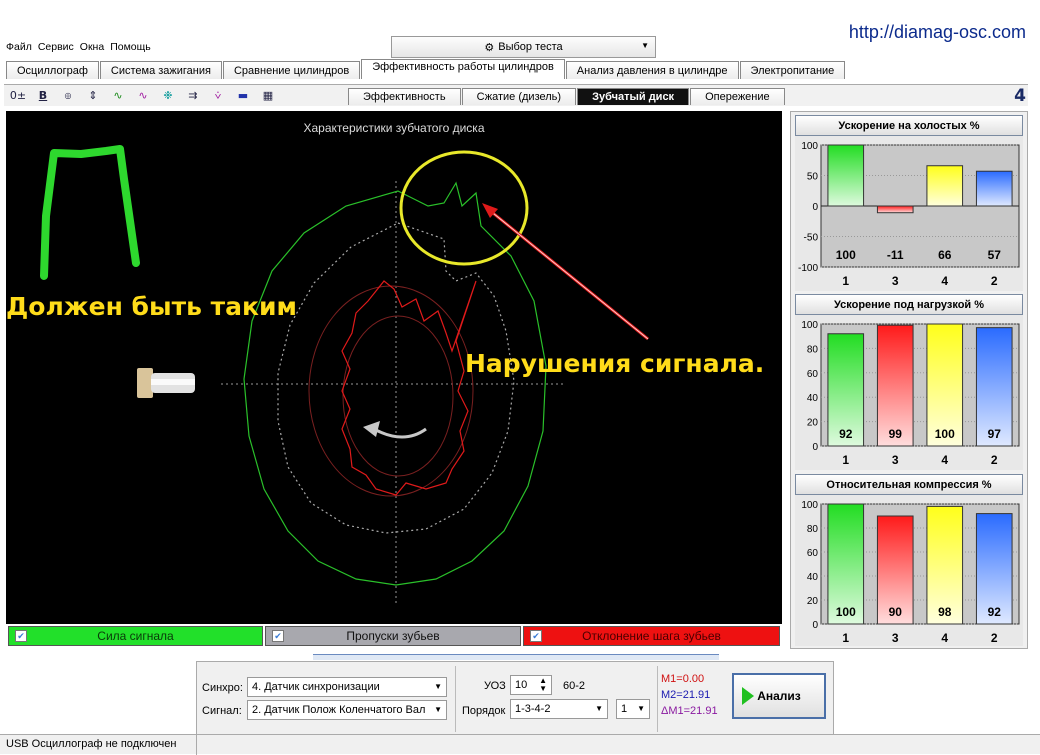  What do you see at coordinates (68, 96) in the screenshot?
I see `rpm-icon: ◎` at bounding box center [68, 96].